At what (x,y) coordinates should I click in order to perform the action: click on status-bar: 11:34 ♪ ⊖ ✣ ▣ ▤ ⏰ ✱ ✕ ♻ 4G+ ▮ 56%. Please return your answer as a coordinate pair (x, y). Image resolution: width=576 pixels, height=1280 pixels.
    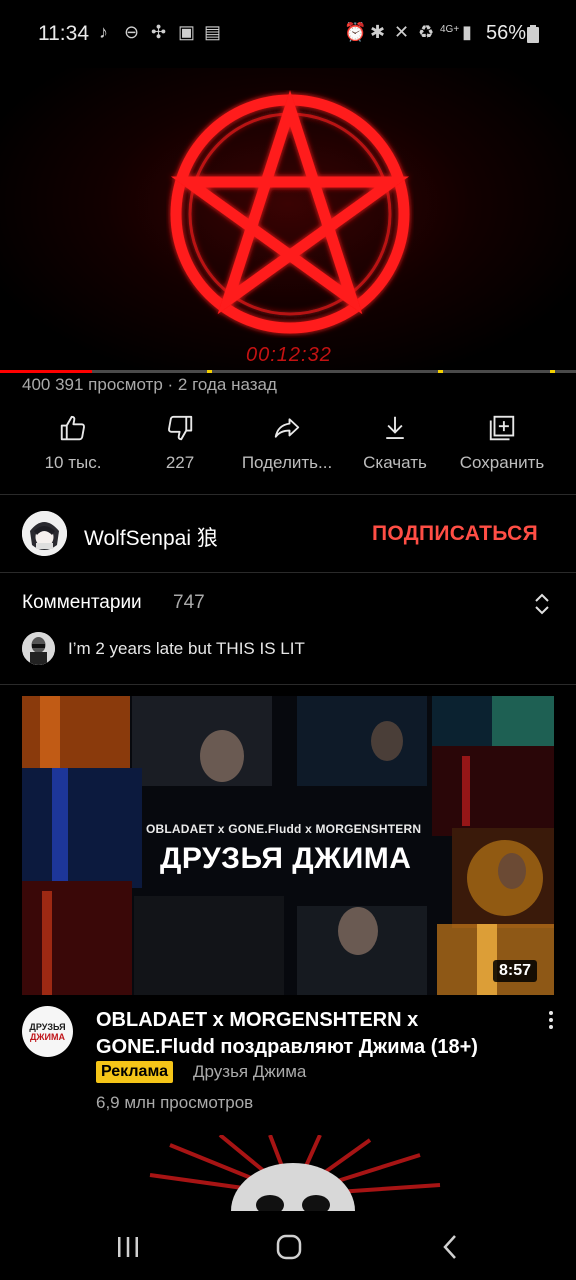
    Looking at the image, I should click on (288, 34).